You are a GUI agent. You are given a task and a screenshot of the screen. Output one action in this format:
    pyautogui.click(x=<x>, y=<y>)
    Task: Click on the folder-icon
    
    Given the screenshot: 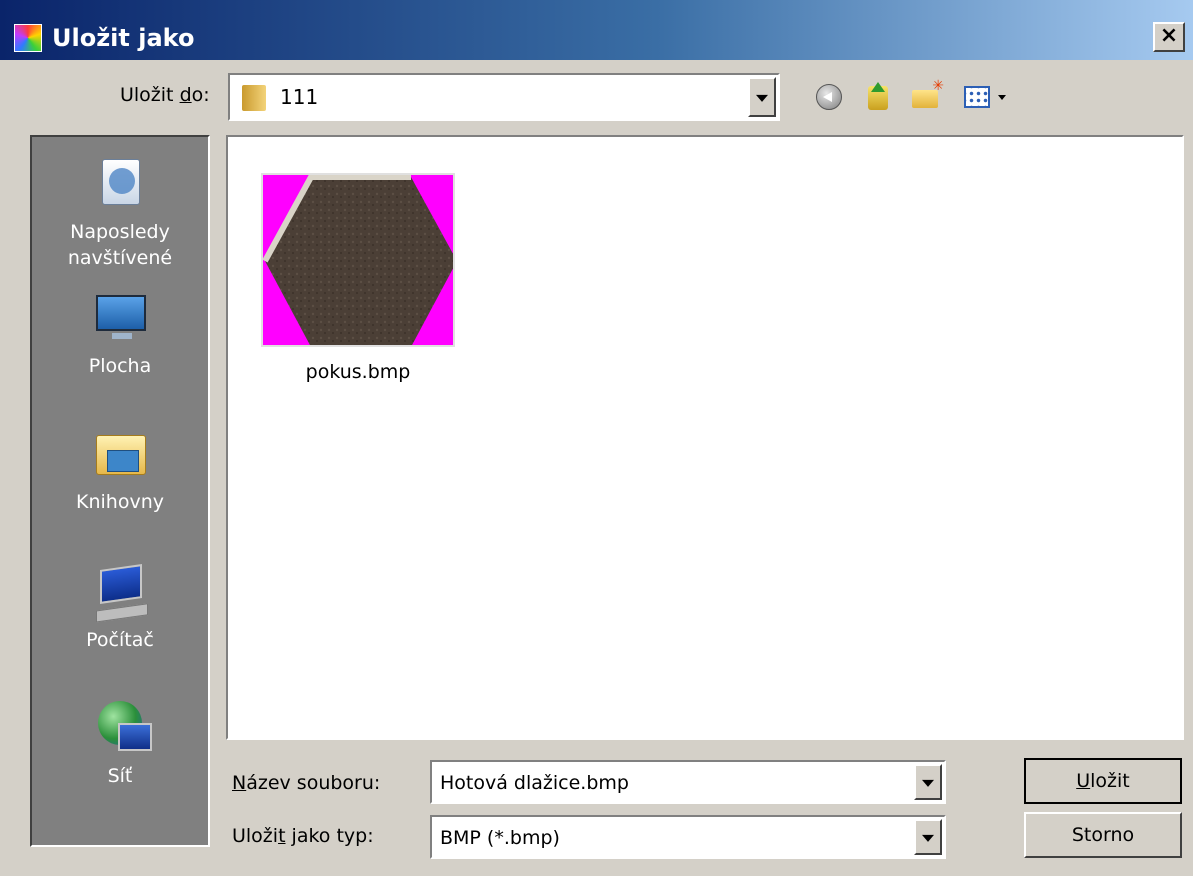 What is the action you would take?
    pyautogui.click(x=254, y=98)
    